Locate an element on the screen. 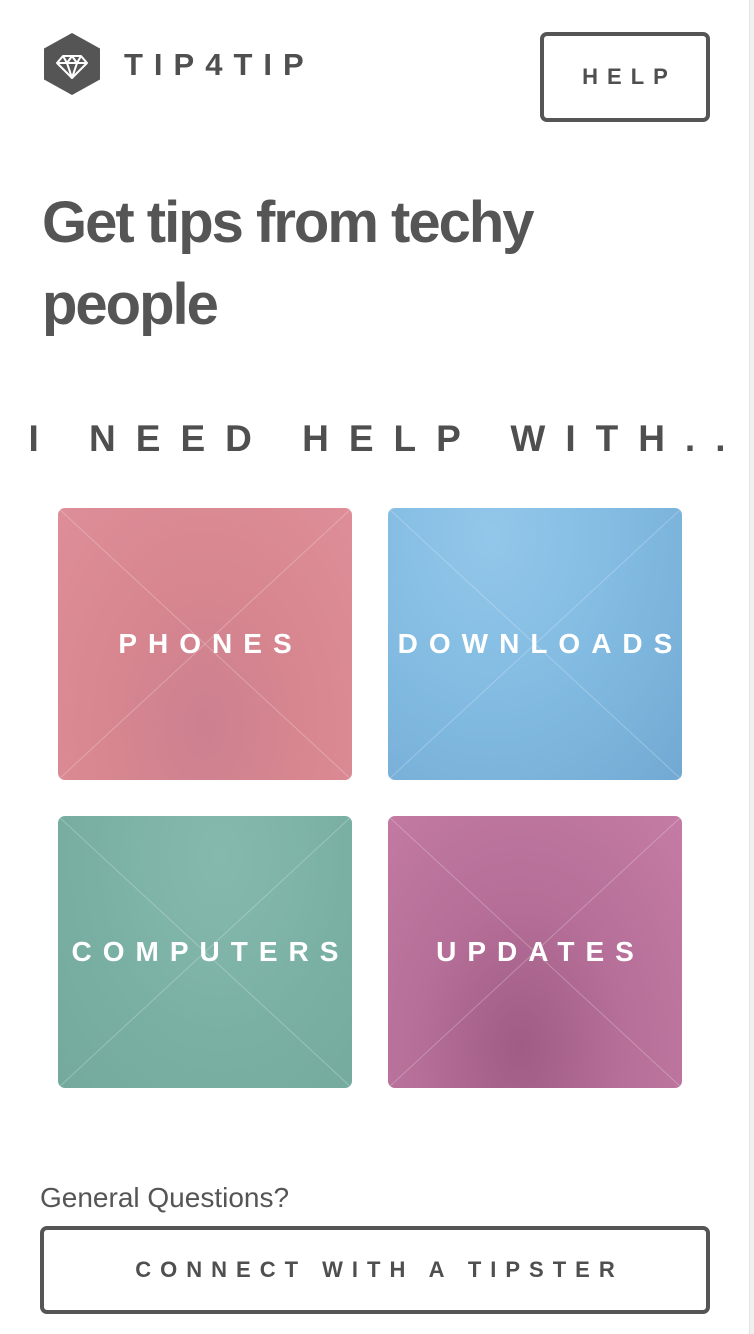 Image resolution: width=754 pixels, height=1334 pixels. category-tile-updates: UPDATES is located at coordinates (535, 952).